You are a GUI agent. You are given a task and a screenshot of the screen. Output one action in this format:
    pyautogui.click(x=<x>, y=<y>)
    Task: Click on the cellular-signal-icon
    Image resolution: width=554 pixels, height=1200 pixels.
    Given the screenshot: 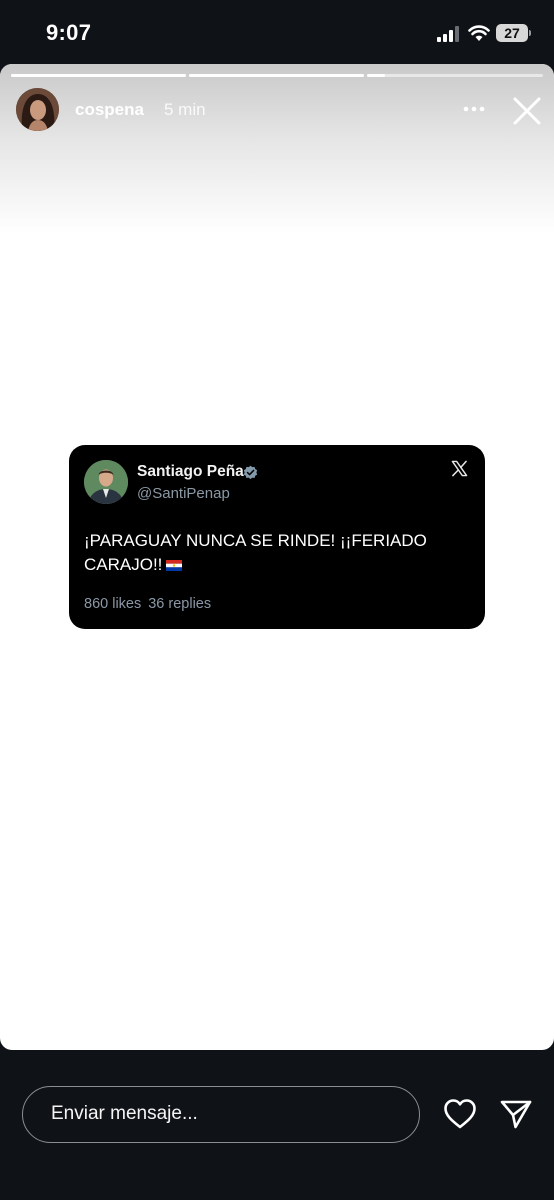 What is the action you would take?
    pyautogui.click(x=448, y=34)
    